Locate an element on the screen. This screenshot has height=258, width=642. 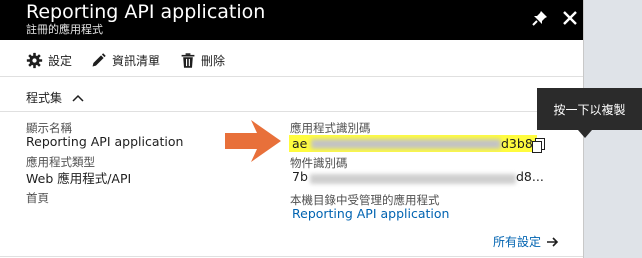
gear-icon is located at coordinates (34, 60).